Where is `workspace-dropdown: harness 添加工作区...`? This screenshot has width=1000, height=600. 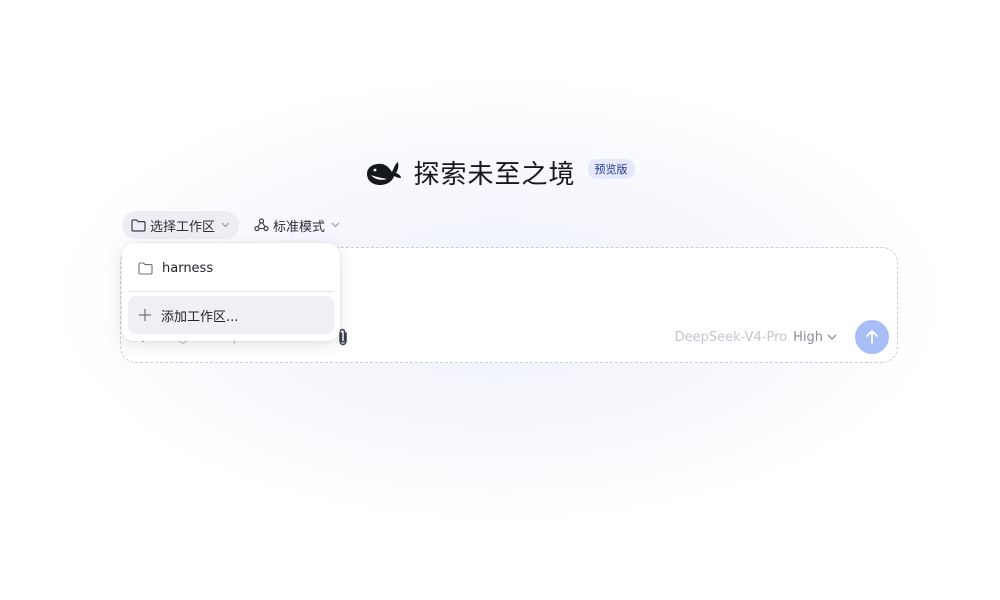
workspace-dropdown: harness 添加工作区... is located at coordinates (231, 292).